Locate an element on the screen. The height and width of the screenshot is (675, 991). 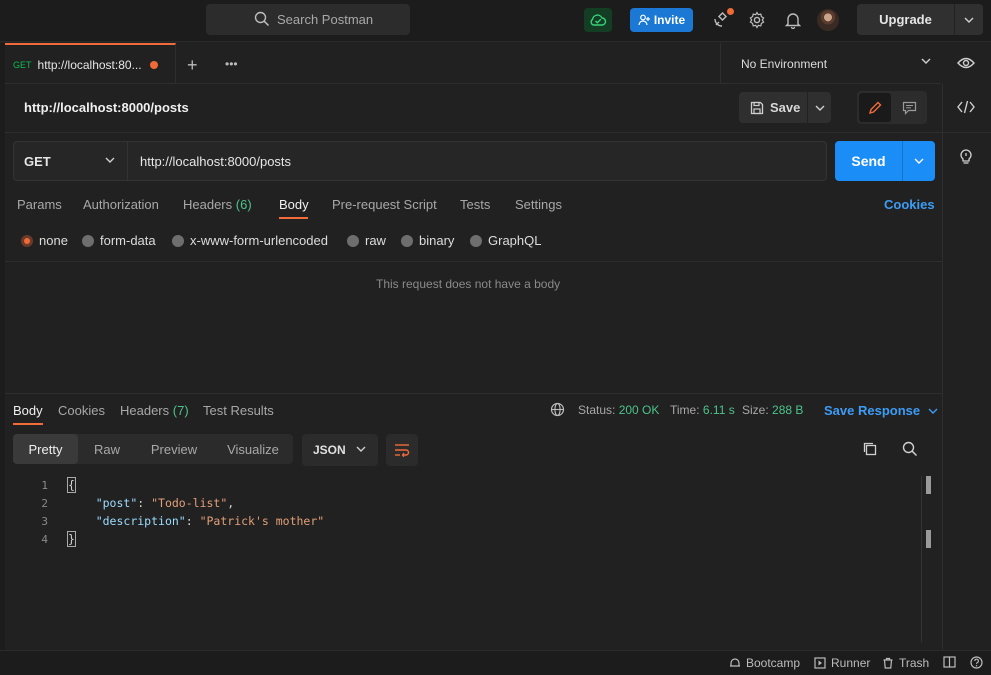
runner-icon is located at coordinates (820, 663).